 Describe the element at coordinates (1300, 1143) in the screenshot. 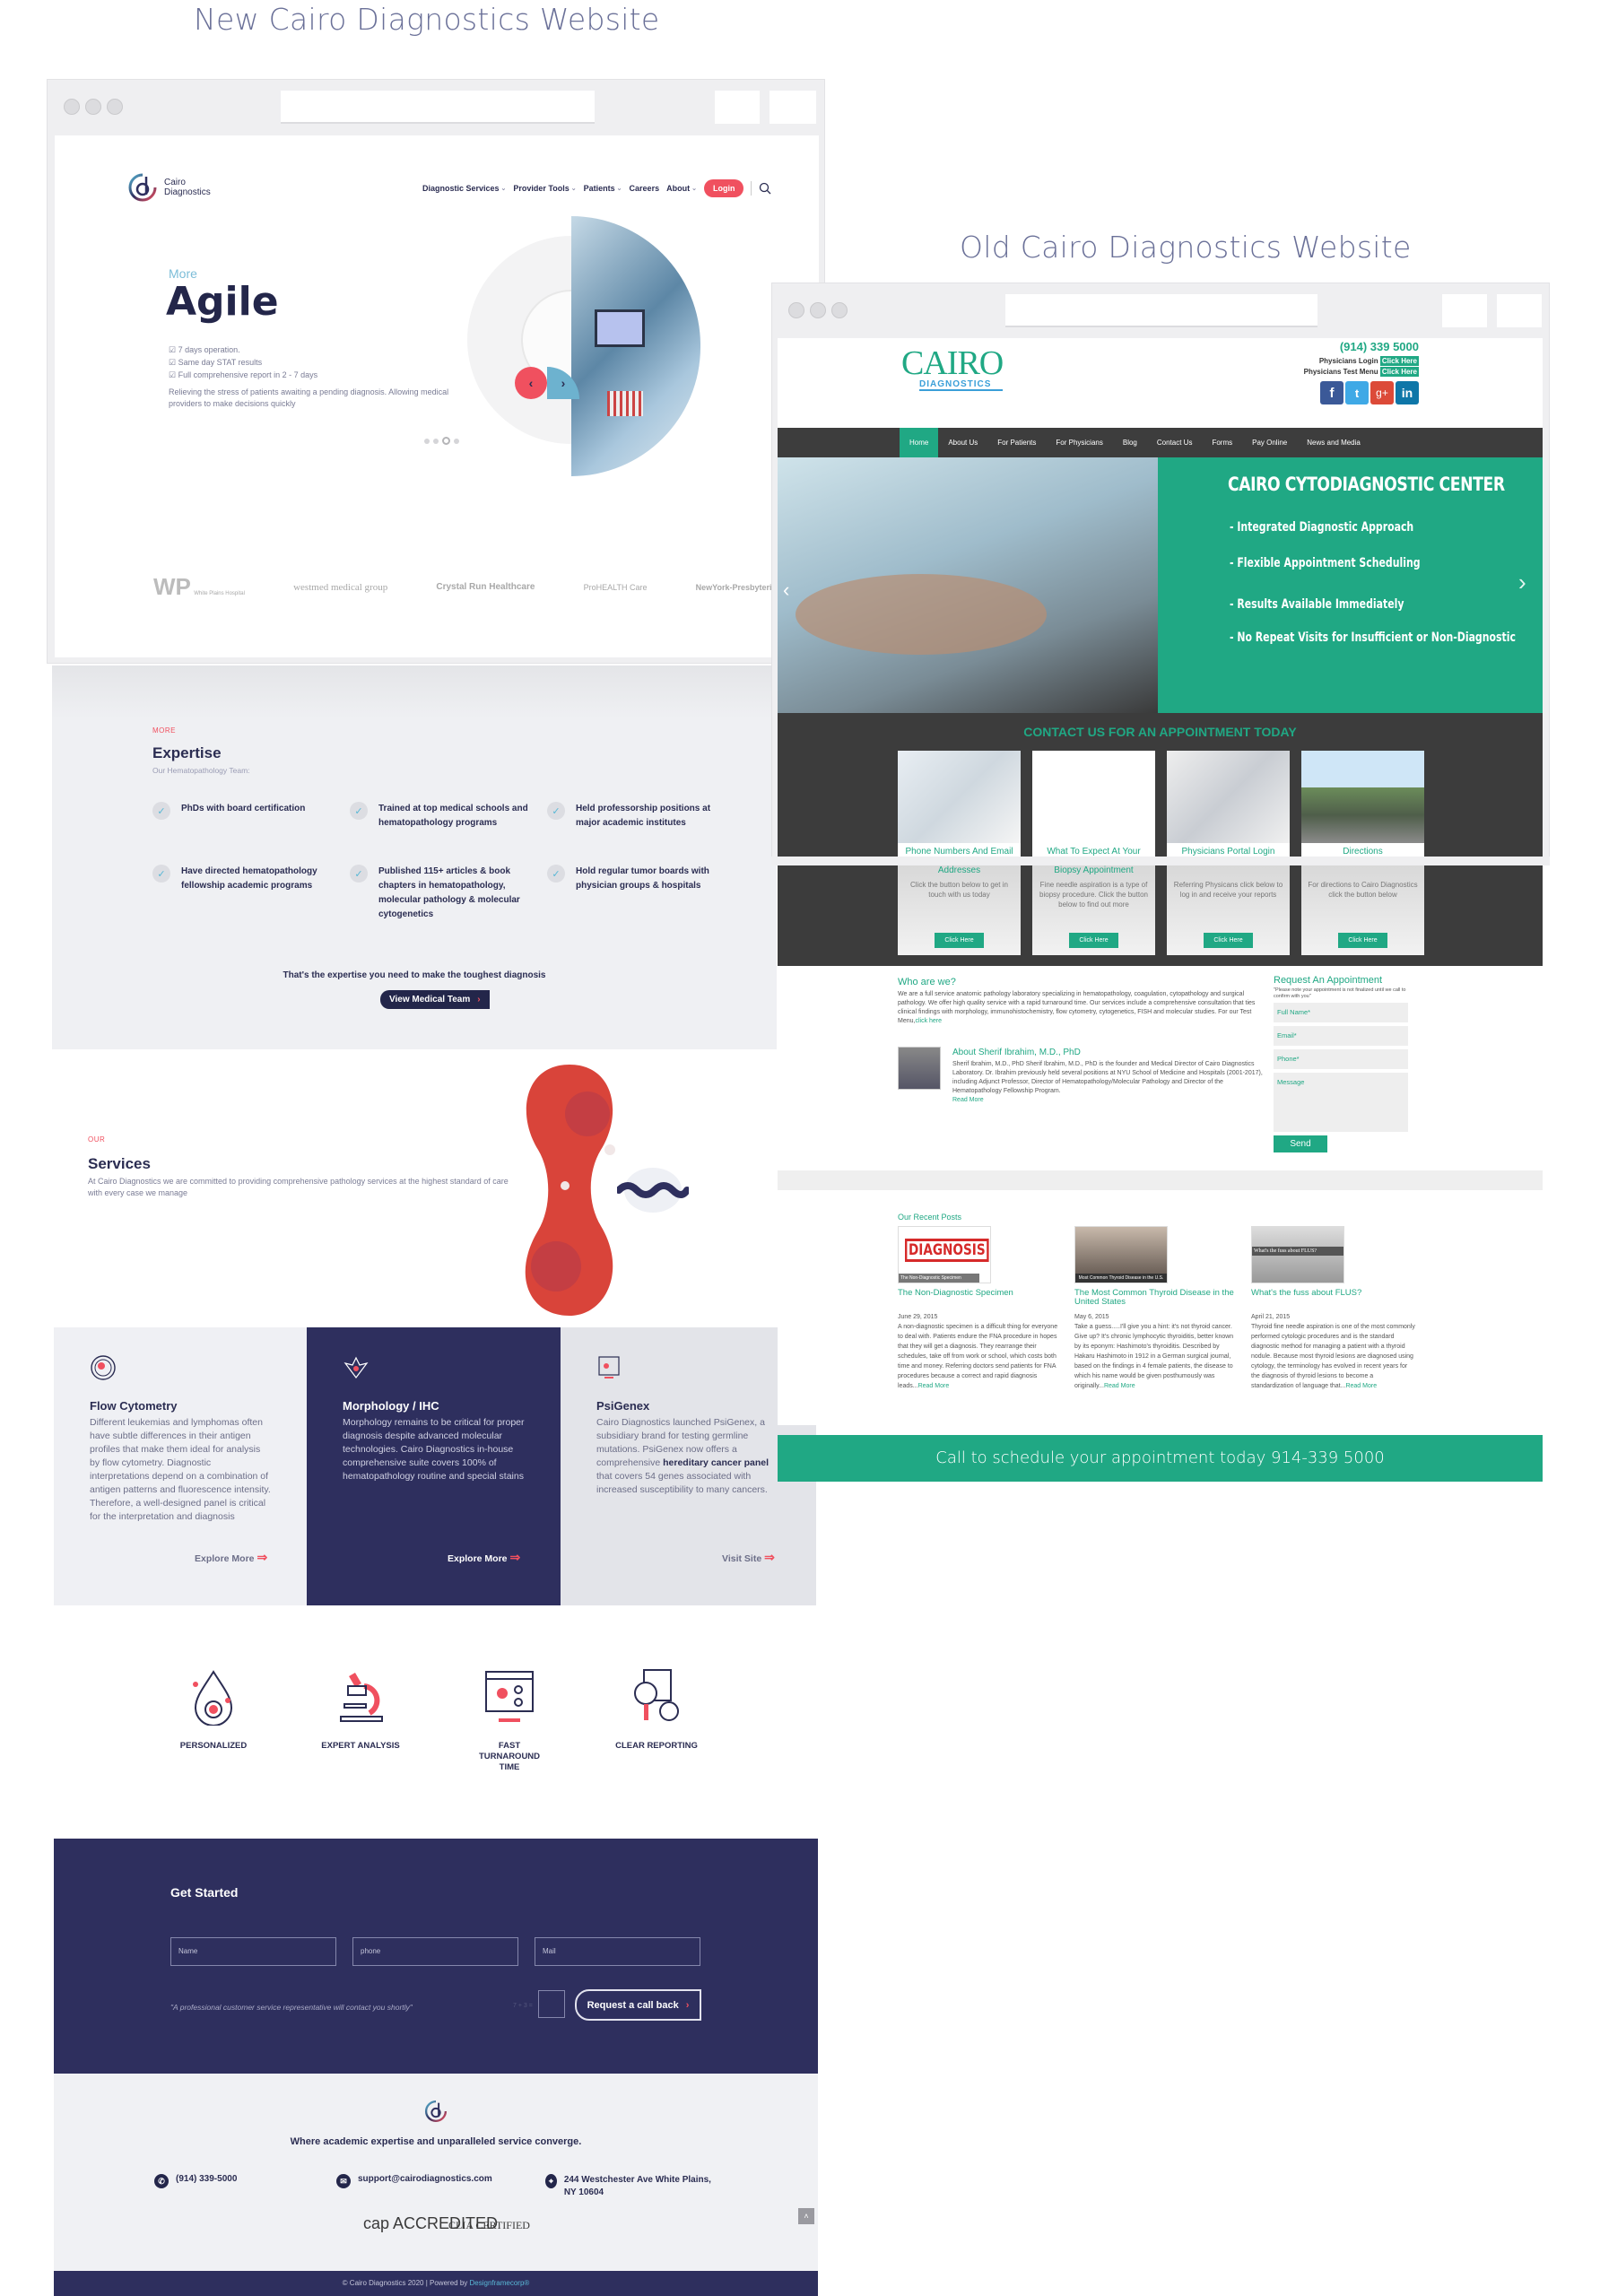

I see `send-button: Send` at that location.